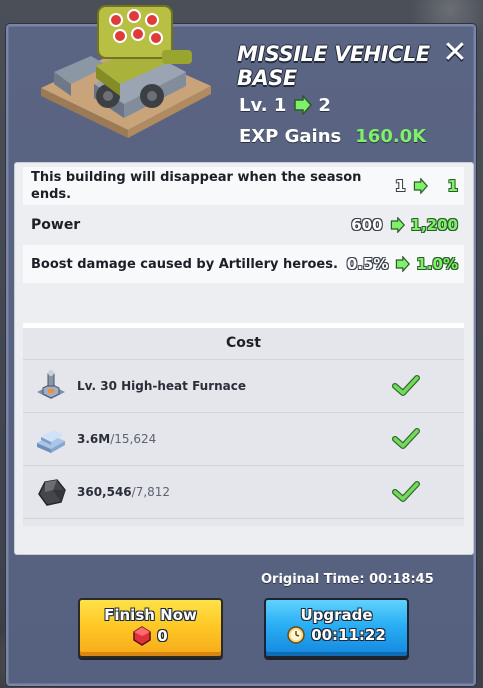 This screenshot has width=483, height=688. I want to click on cost-amount: 3.6M/15,624, so click(234, 439).